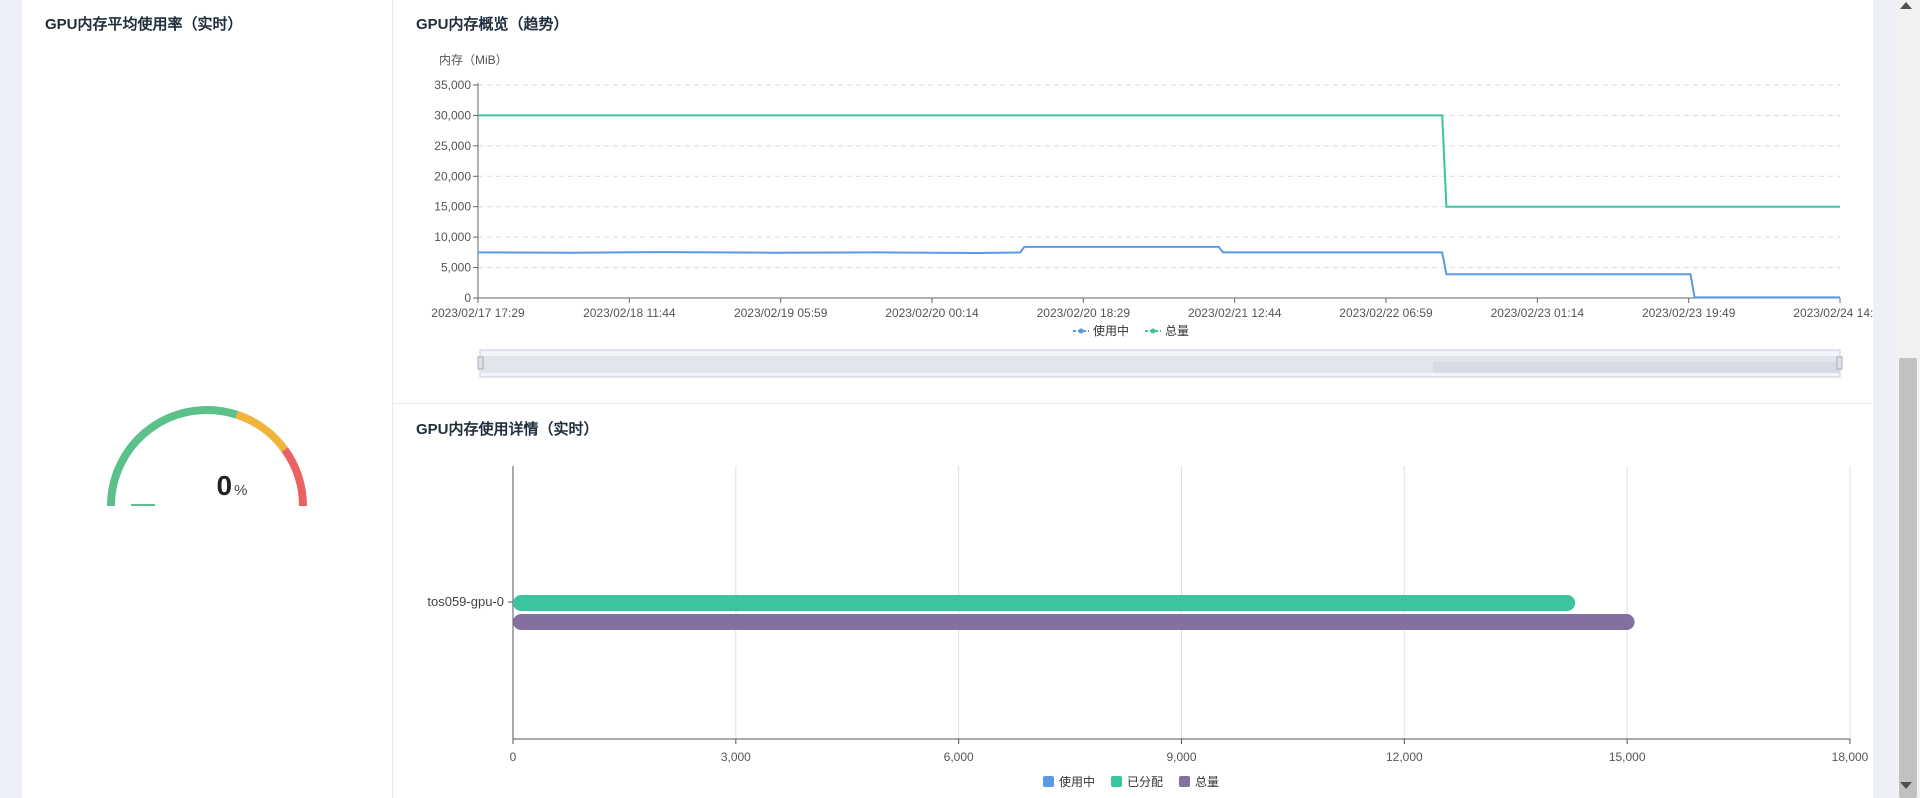 This screenshot has width=1920, height=798. Describe the element at coordinates (513, 757) in the screenshot. I see `x-tick-label: 0` at that location.